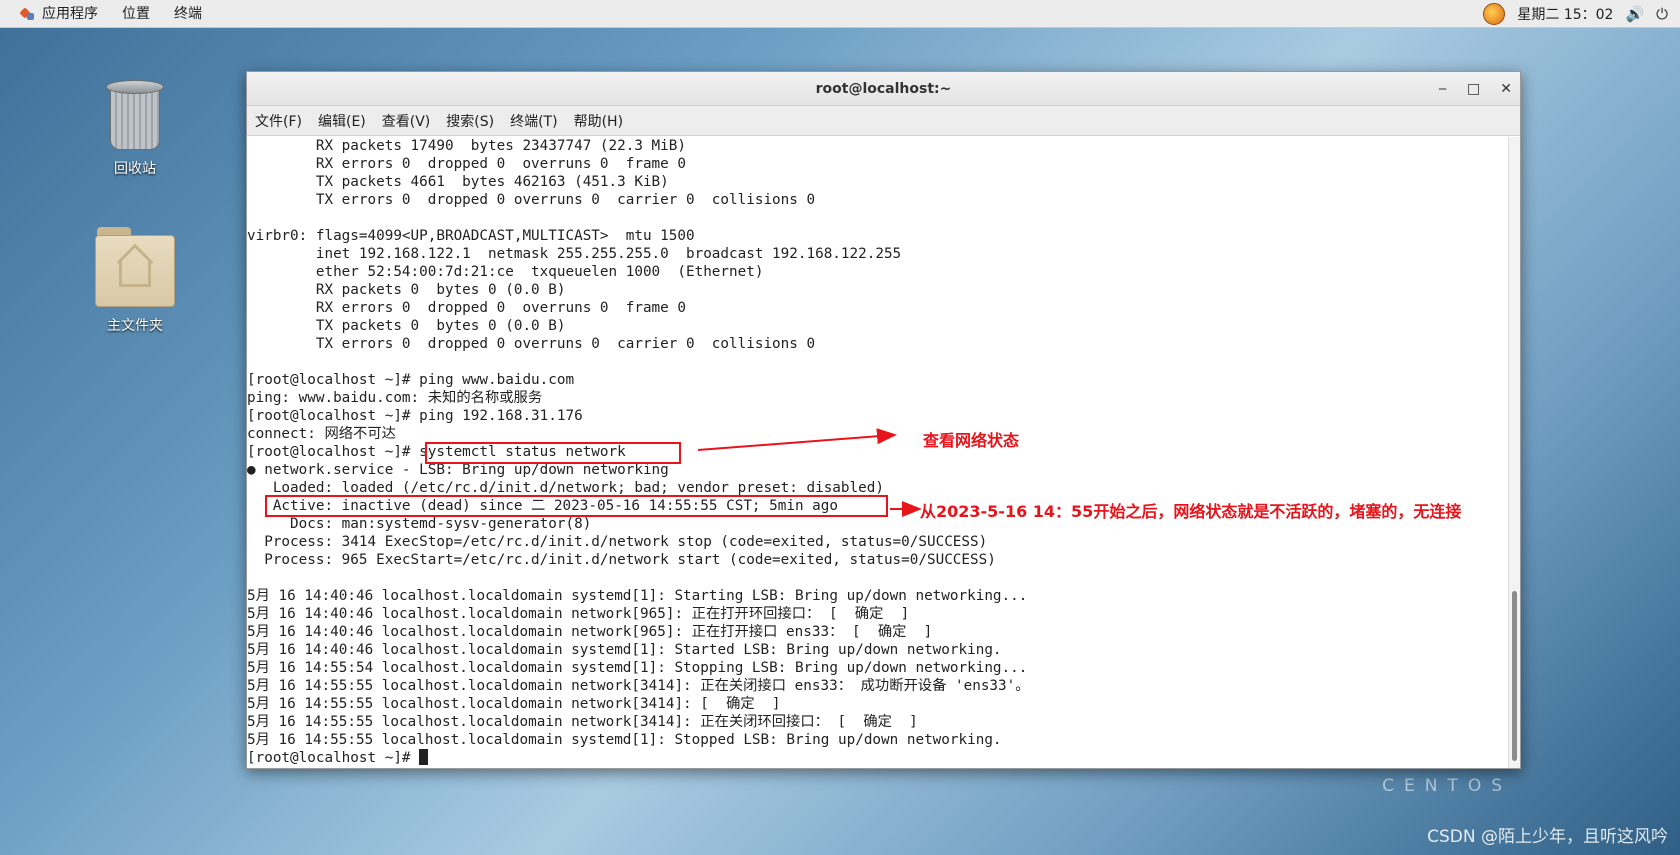 The height and width of the screenshot is (855, 1680). What do you see at coordinates (1634, 14) in the screenshot?
I see `volume-icon: 🔊` at bounding box center [1634, 14].